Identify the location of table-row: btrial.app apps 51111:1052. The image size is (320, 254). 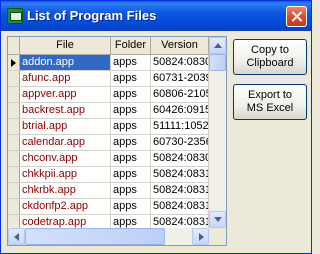
(108, 127).